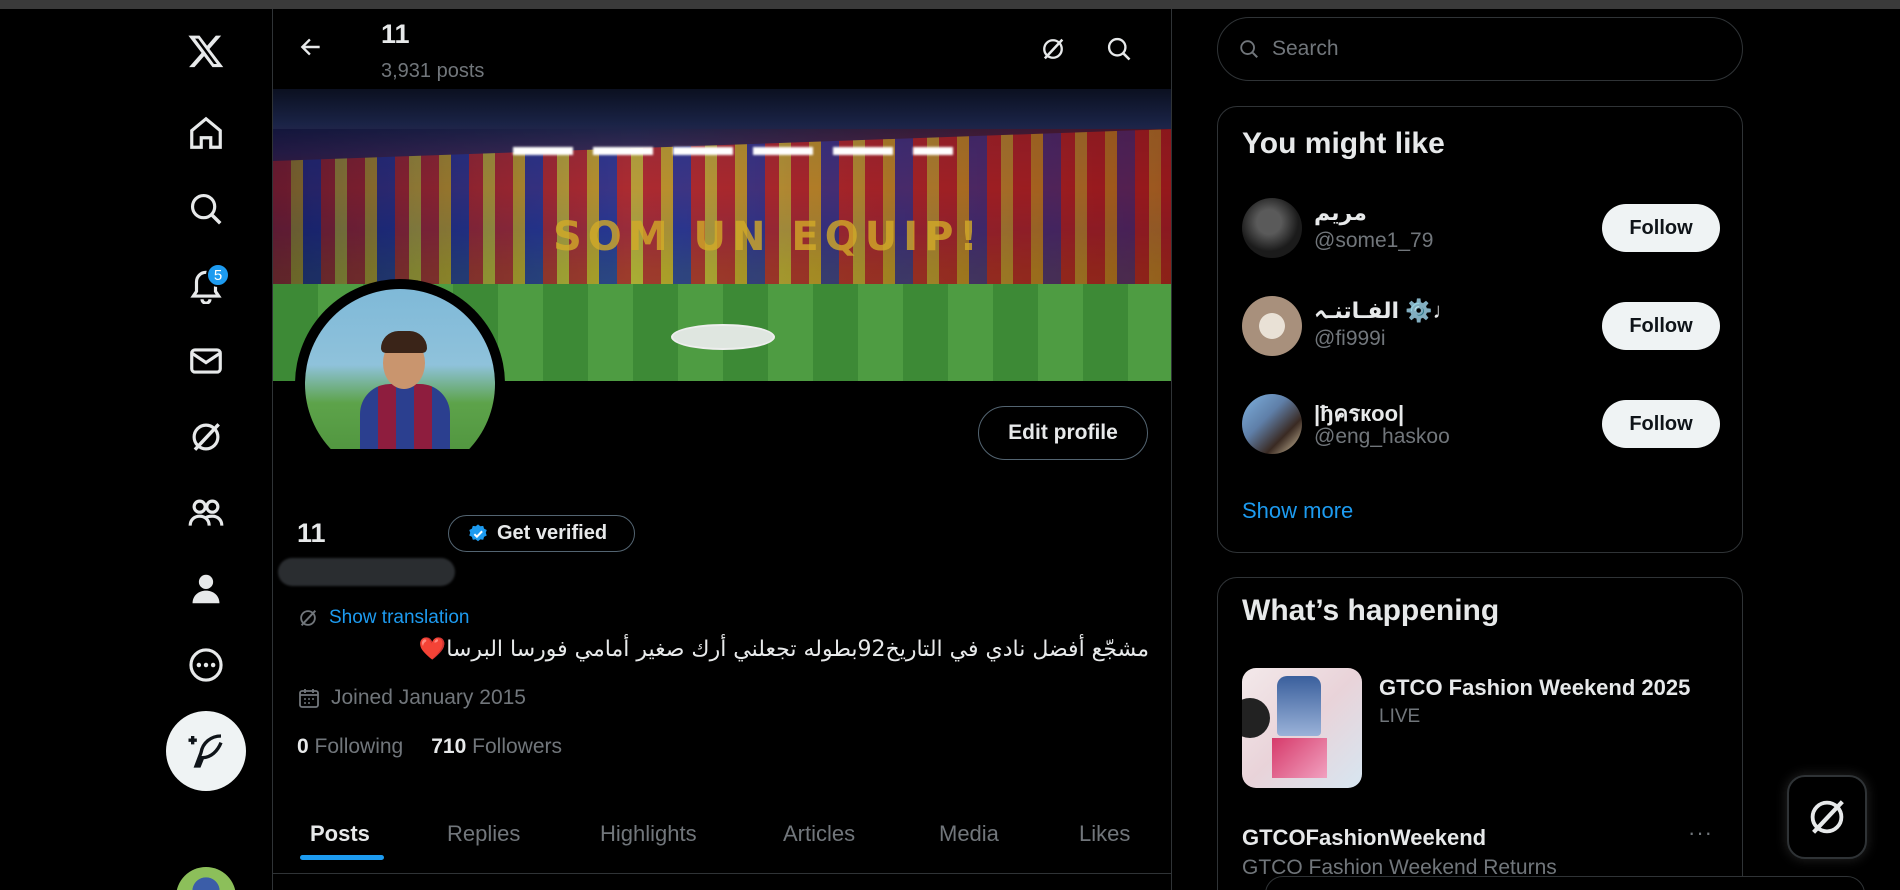 The height and width of the screenshot is (890, 1900). I want to click on search-box, so click(1480, 49).